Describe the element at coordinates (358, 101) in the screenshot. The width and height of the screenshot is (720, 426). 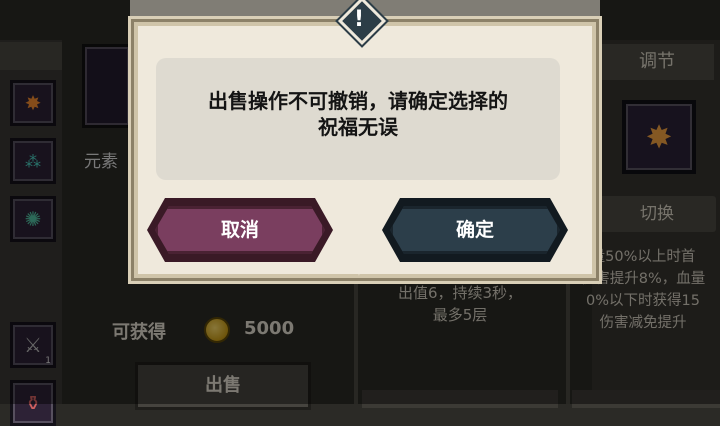
I see `message-line: 出售操作不可撤销，请确定选择的` at that location.